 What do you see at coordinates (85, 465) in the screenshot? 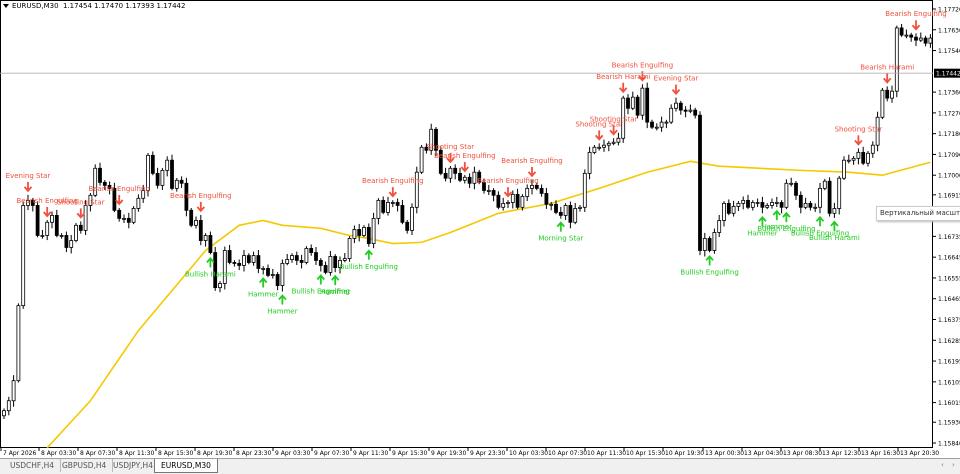
I see `tab-gbpusd-h4: GBPUSD,H4` at bounding box center [85, 465].